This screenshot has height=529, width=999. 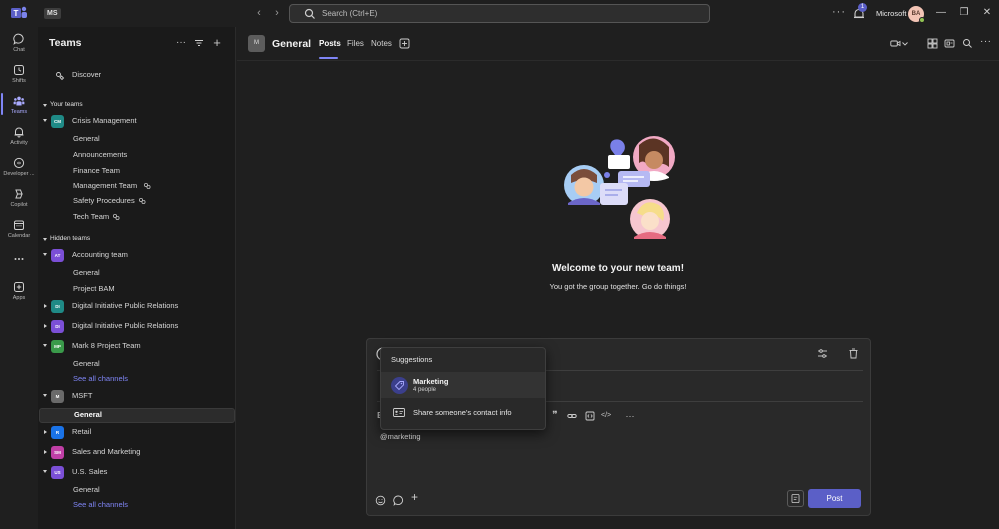 I want to click on share-contact-info-item: Share someone's contact info, so click(x=463, y=413).